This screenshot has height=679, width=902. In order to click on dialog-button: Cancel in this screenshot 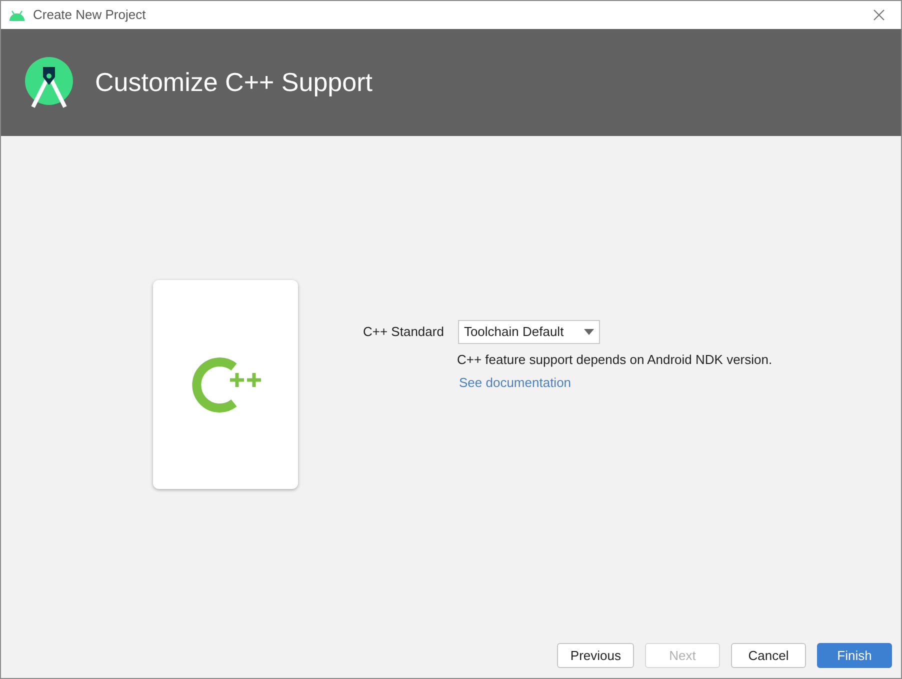, I will do `click(768, 655)`.